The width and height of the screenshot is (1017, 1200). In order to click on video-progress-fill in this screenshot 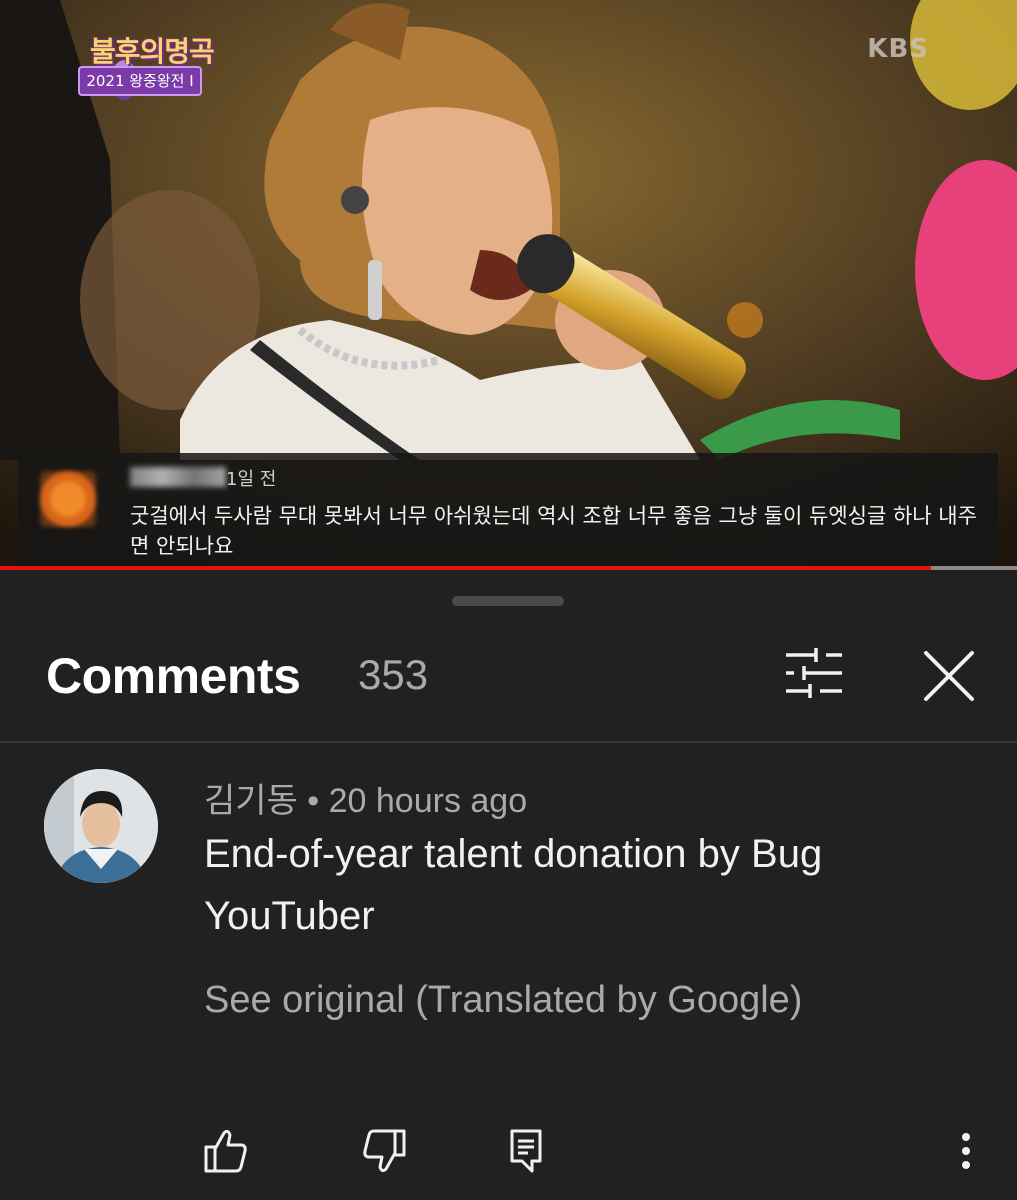, I will do `click(465, 568)`.